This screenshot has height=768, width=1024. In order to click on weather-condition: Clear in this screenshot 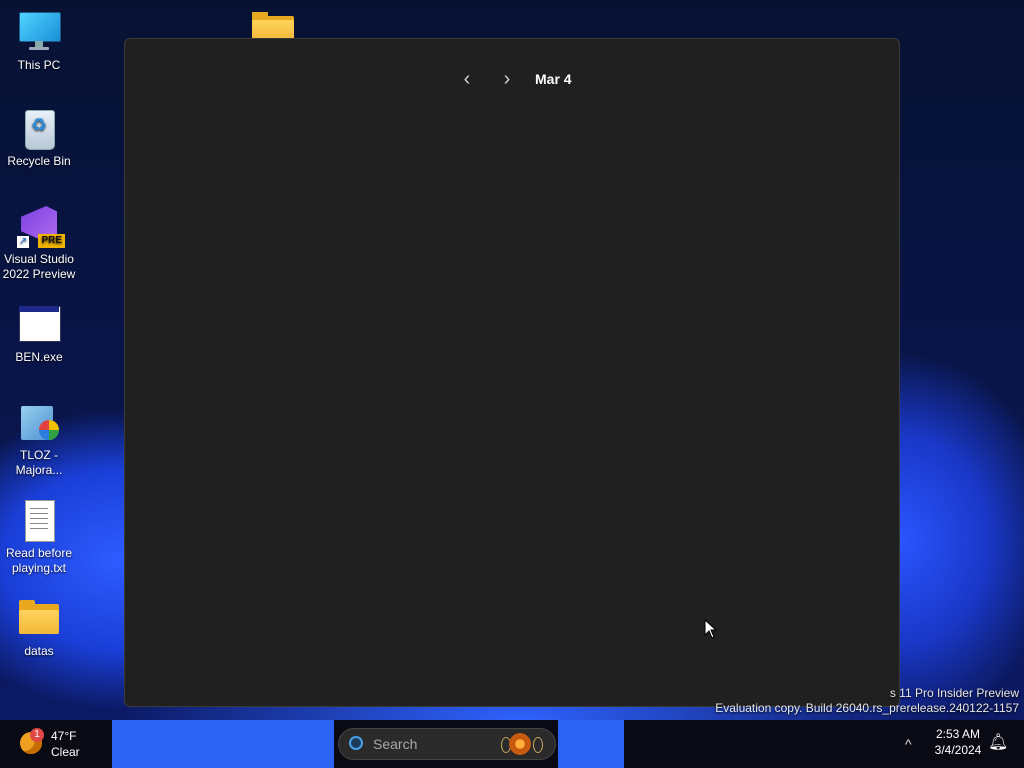, I will do `click(65, 752)`.